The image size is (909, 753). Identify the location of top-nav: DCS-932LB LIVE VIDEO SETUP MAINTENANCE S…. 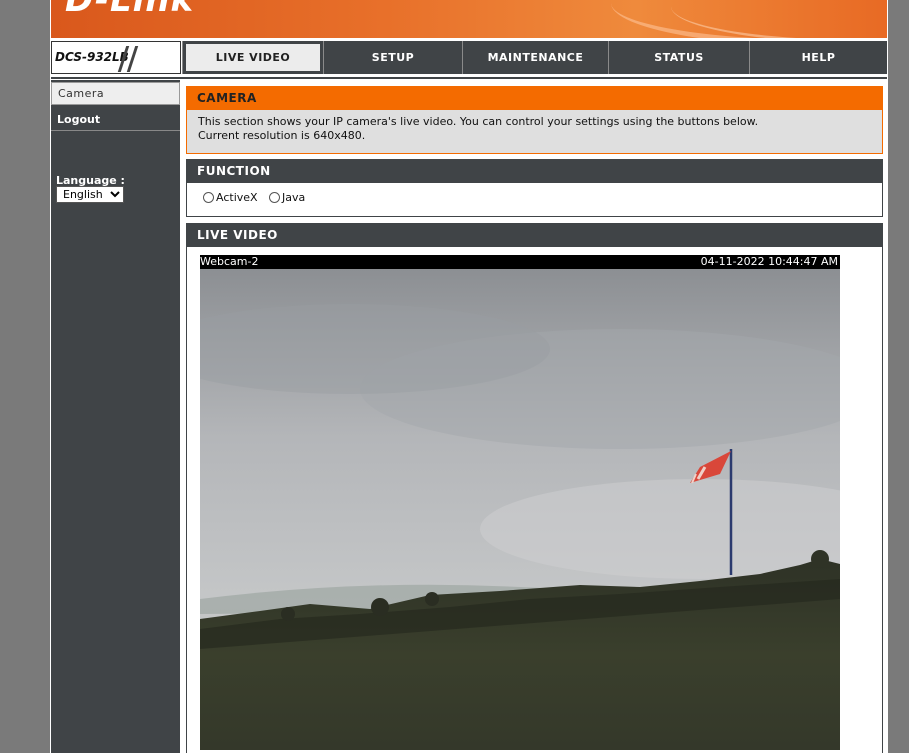
(469, 57).